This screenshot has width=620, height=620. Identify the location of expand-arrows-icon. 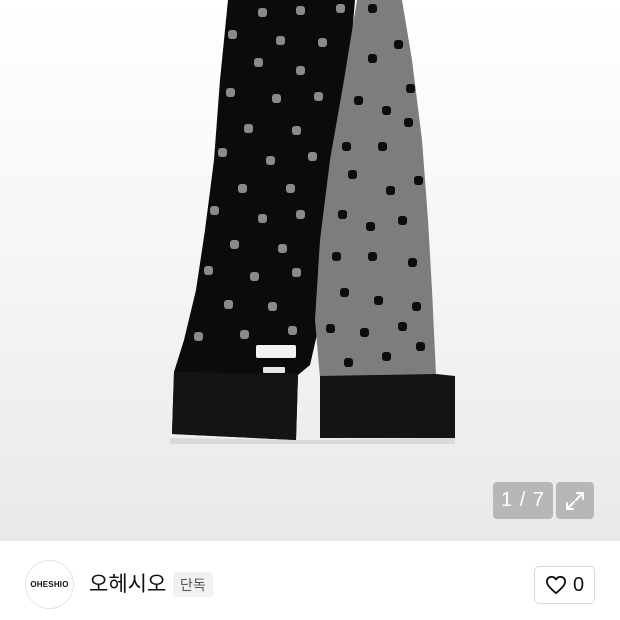
(575, 500).